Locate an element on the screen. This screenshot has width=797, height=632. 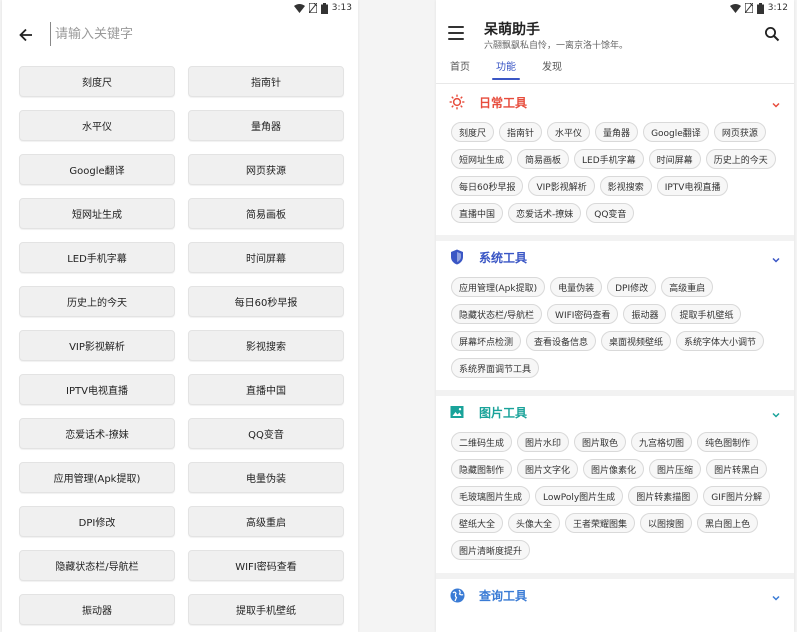
tool-chip: 纯色图制作 is located at coordinates (728, 442).